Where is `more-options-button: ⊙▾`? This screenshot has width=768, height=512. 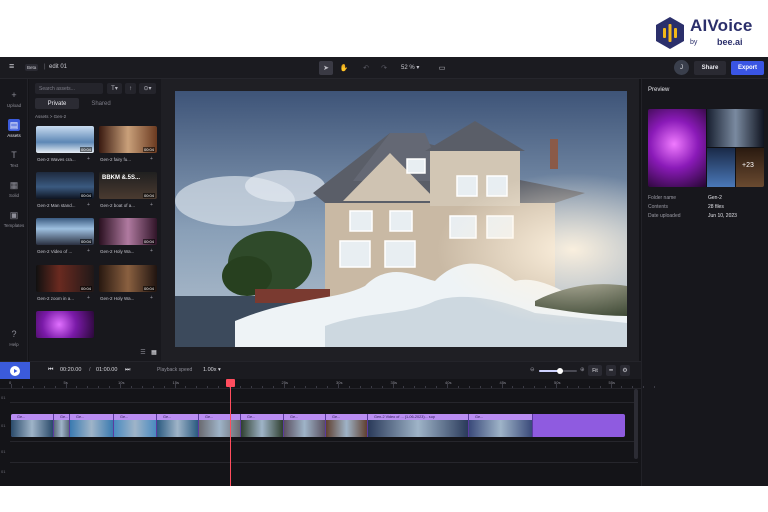
more-options-button: ⊙▾ is located at coordinates (147, 88).